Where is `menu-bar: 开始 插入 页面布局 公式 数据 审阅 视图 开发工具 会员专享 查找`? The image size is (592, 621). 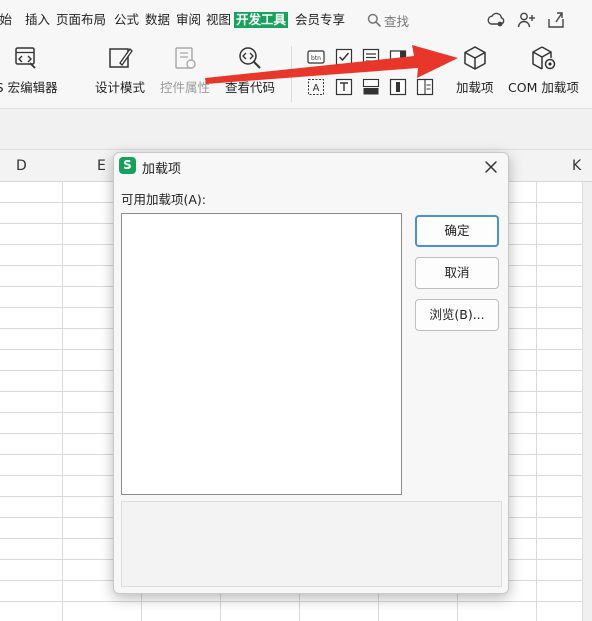 menu-bar: 开始 插入 页面布局 公式 数据 审阅 视图 开发工具 会员专享 查找 is located at coordinates (296, 20).